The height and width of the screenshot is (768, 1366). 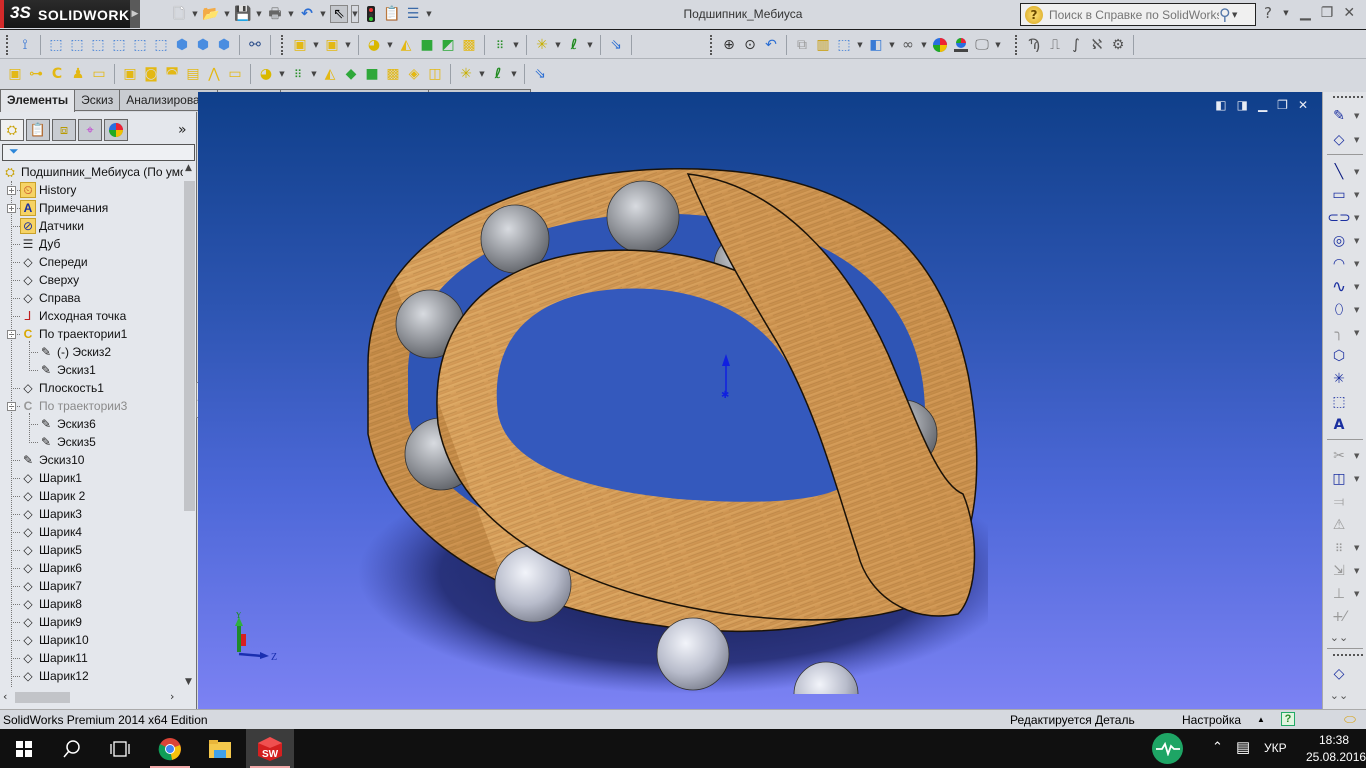 I want to click on rectangle-icon: ▭, so click(x=1339, y=195).